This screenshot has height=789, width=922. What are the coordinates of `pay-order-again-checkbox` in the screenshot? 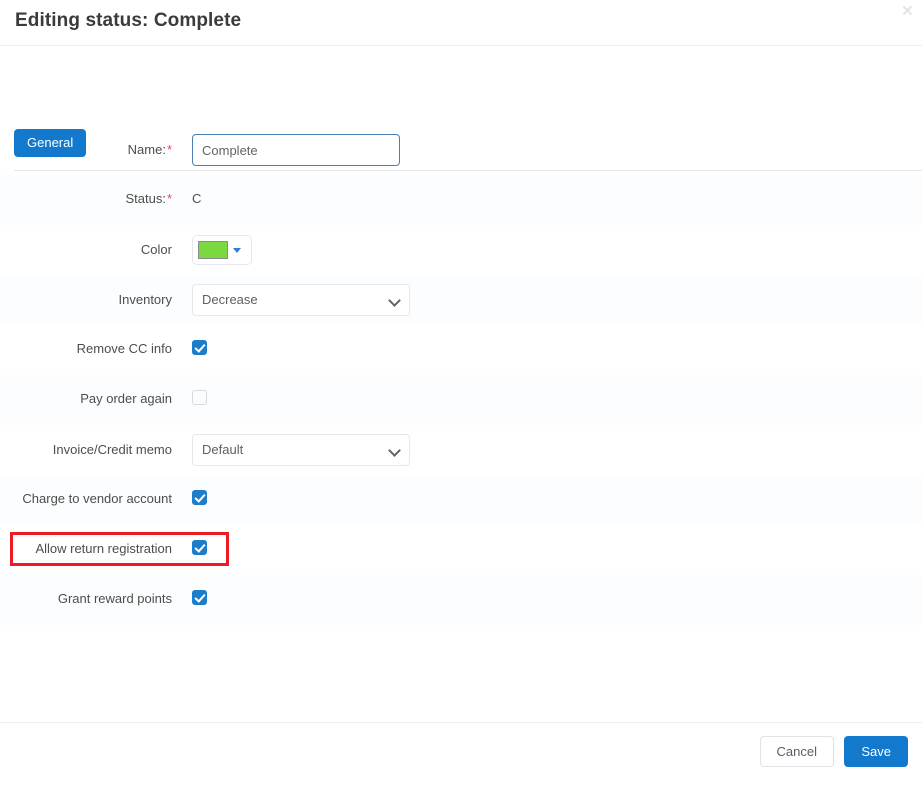 It's located at (199, 397).